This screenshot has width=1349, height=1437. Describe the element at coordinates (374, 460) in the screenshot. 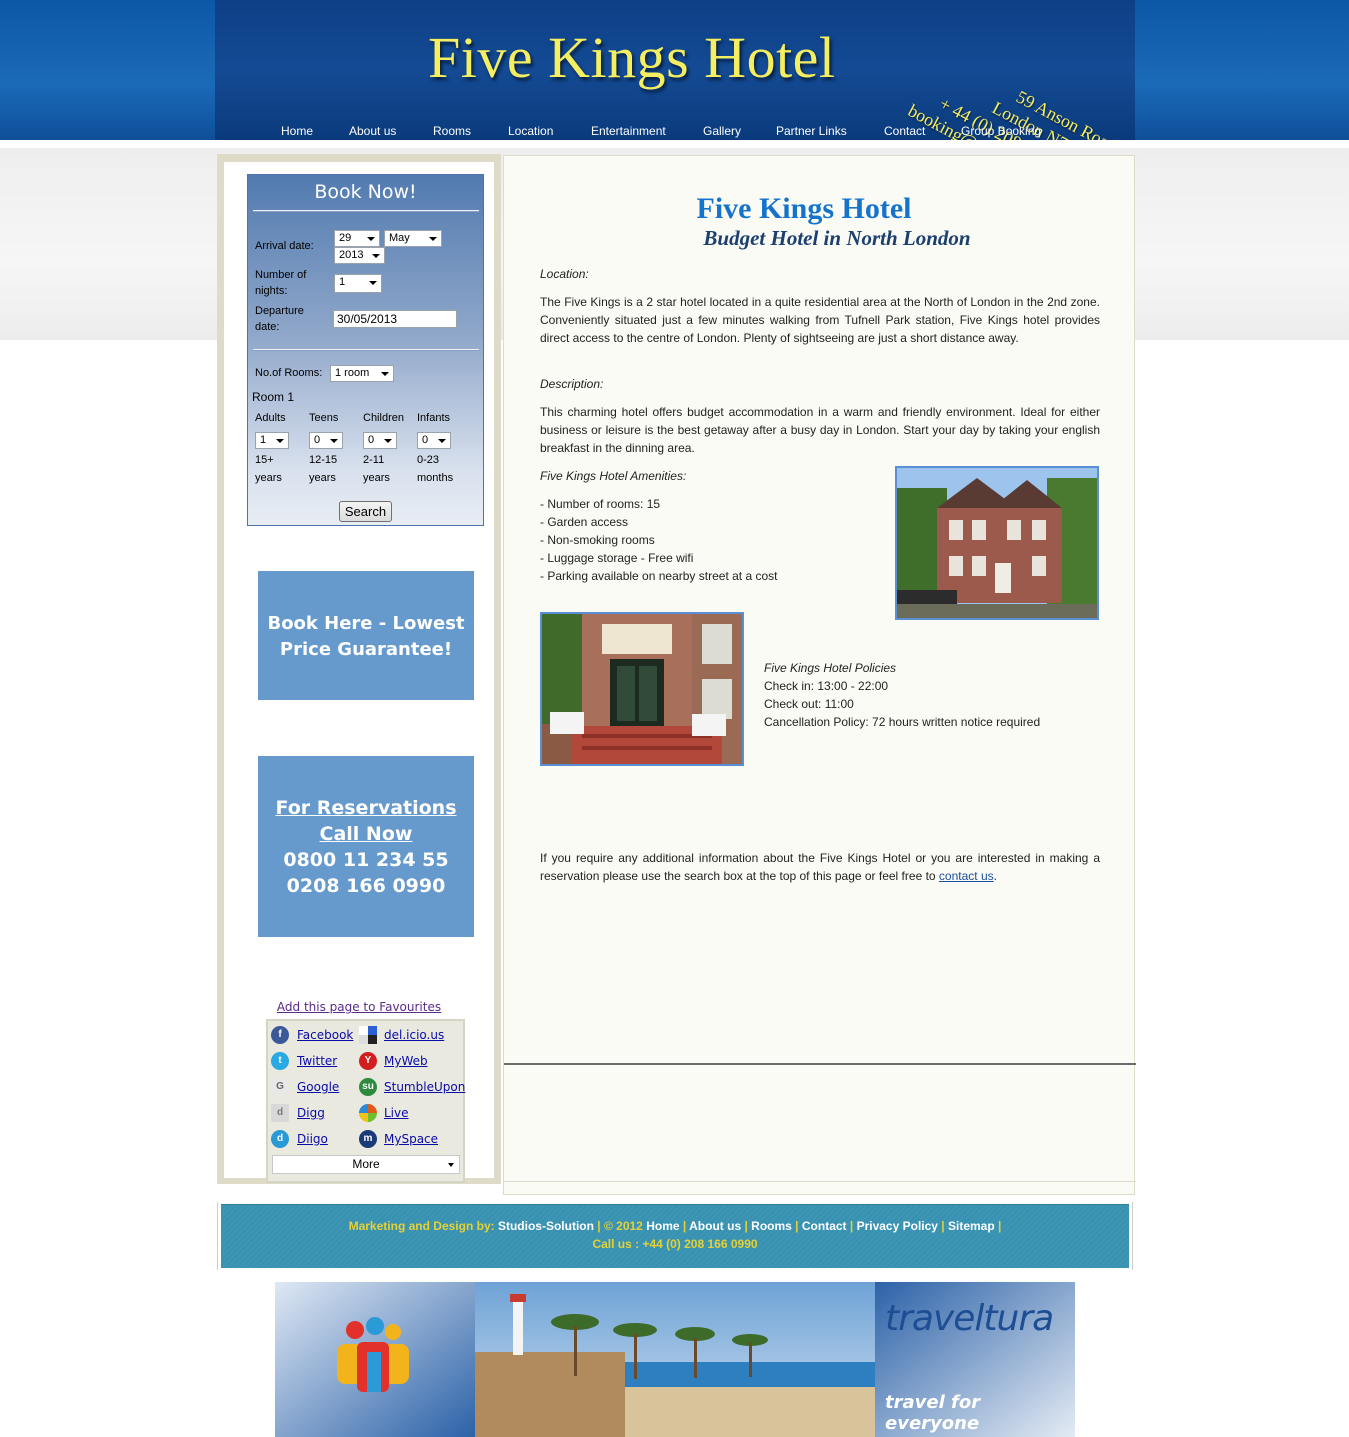

I see `children-age: 2-11` at that location.